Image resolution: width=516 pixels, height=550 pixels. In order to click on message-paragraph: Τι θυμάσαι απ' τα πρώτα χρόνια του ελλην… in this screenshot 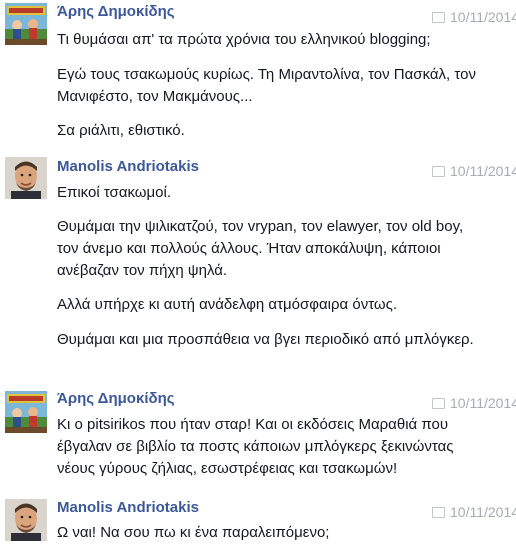, I will do `click(244, 39)`.